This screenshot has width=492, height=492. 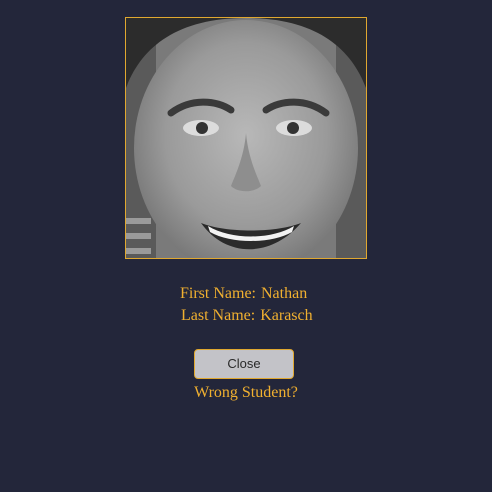 I want to click on last-name-value: Karasch, so click(x=286, y=315).